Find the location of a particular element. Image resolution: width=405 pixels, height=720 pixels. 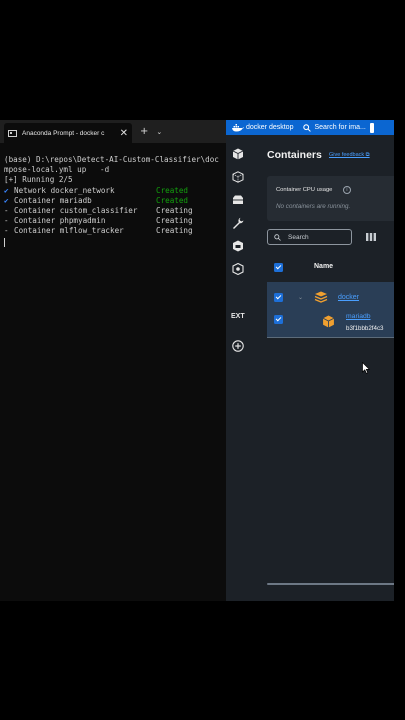

terminal-tab-bar: Anaconda Prompt - docker c ✕ + ⌄ is located at coordinates (113, 131).